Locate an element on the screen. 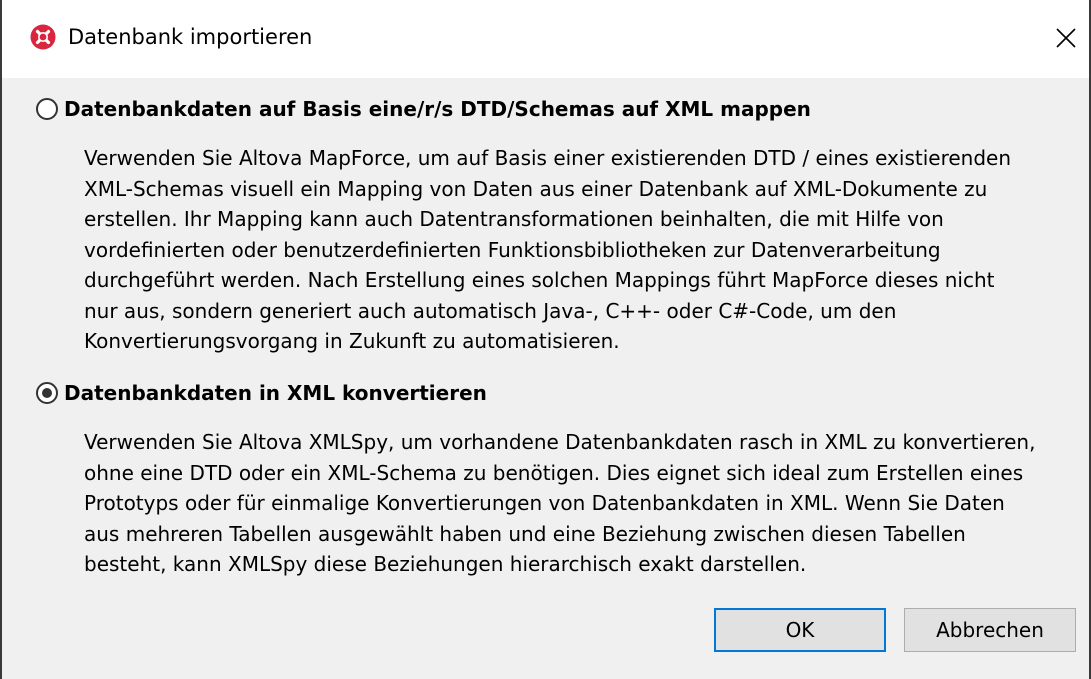 This screenshot has width=1091, height=679. altova-app-icon is located at coordinates (43, 37).